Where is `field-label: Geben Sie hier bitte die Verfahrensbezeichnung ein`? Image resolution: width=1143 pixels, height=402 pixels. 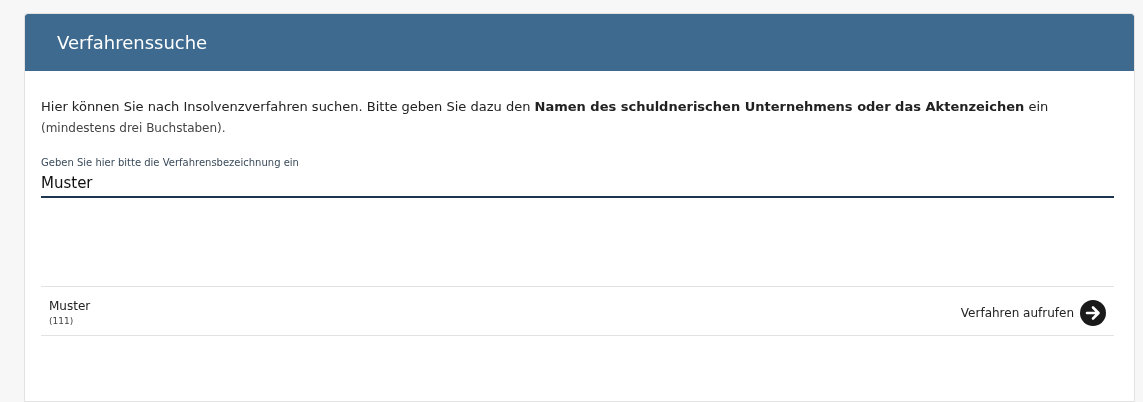
field-label: Geben Sie hier bitte die Verfahrensbezeichnung ein is located at coordinates (170, 162).